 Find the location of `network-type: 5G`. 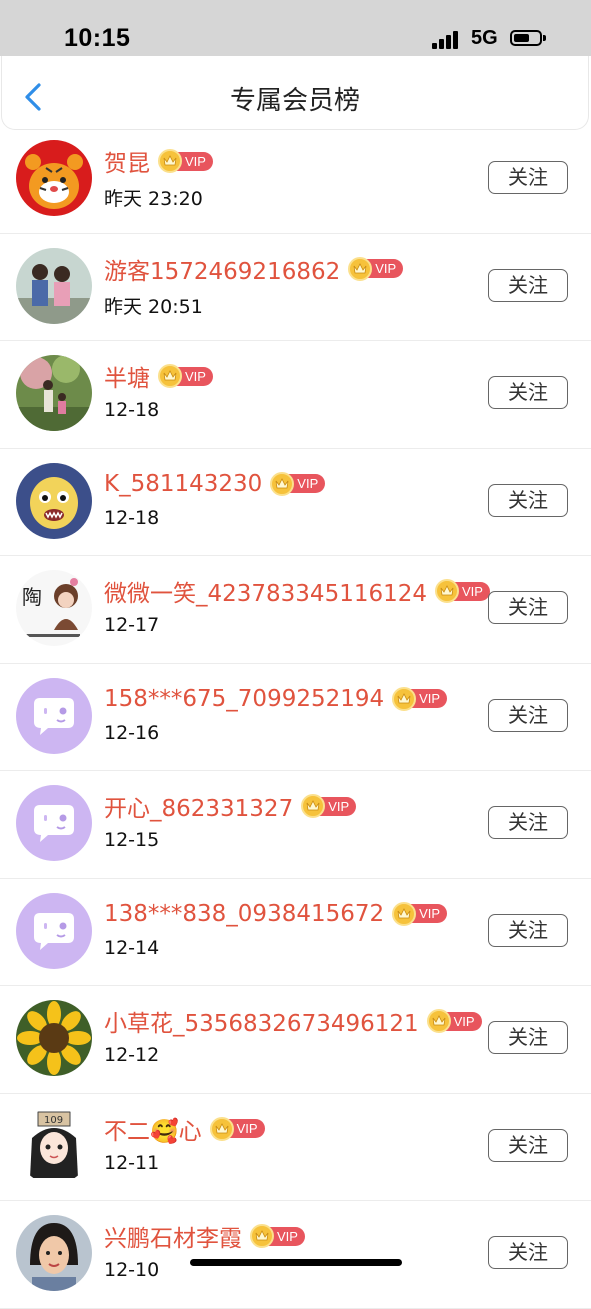

network-type: 5G is located at coordinates (484, 38).